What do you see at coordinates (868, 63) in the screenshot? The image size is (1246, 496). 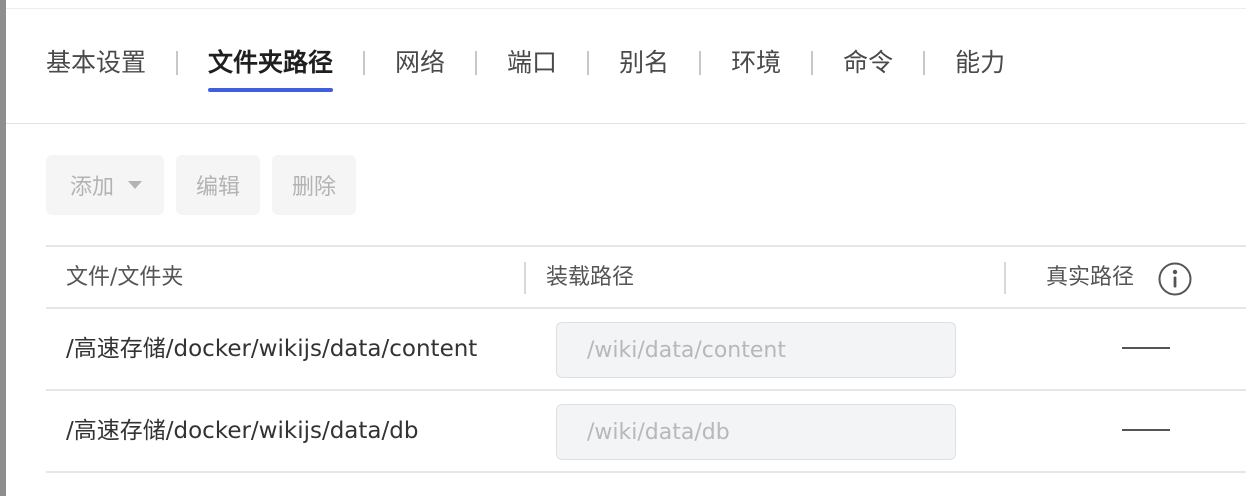 I see `tab-command: 命令` at bounding box center [868, 63].